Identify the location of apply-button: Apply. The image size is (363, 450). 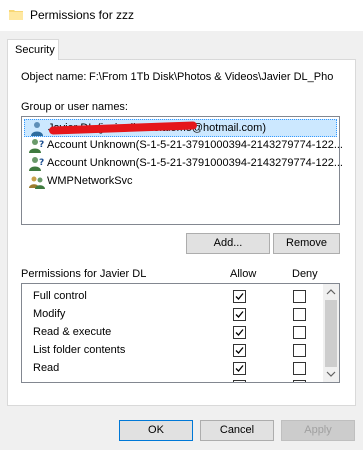
(318, 430).